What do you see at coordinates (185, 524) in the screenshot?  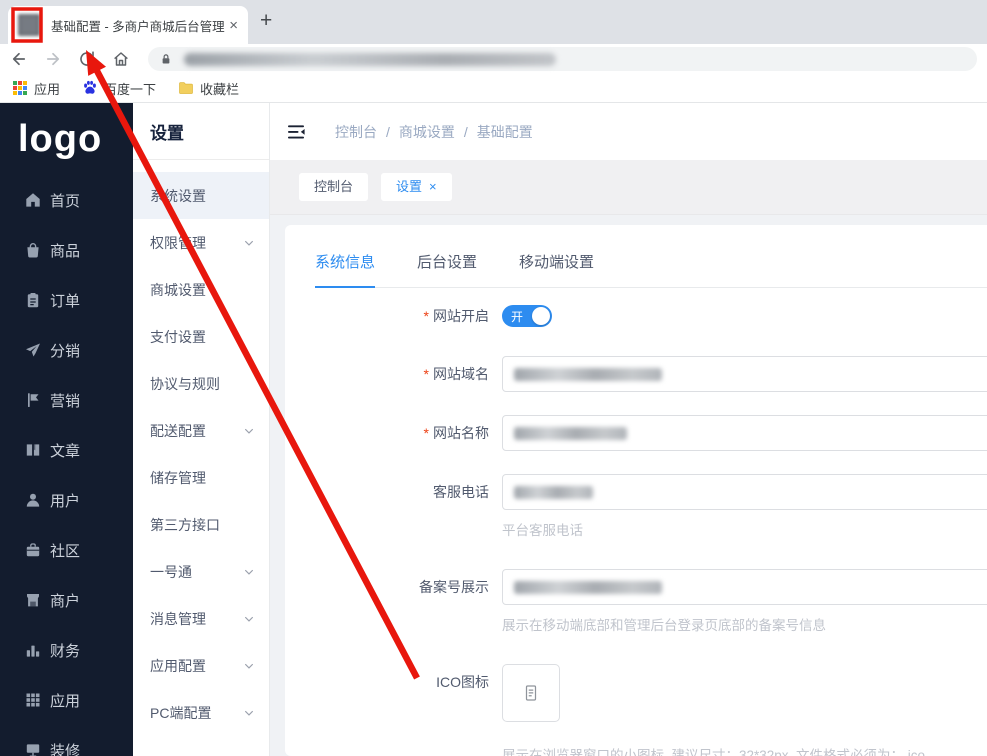 I see `submenu-item-label: 第三方接口` at bounding box center [185, 524].